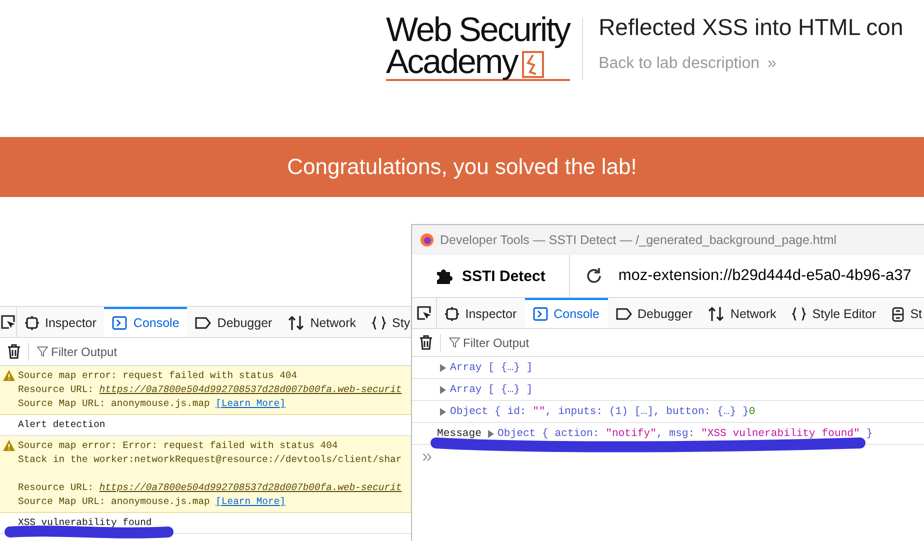  What do you see at coordinates (210, 460) in the screenshot?
I see `console-text: Stack in the worker:networkRequest@resource://devtools/client/shar` at bounding box center [210, 460].